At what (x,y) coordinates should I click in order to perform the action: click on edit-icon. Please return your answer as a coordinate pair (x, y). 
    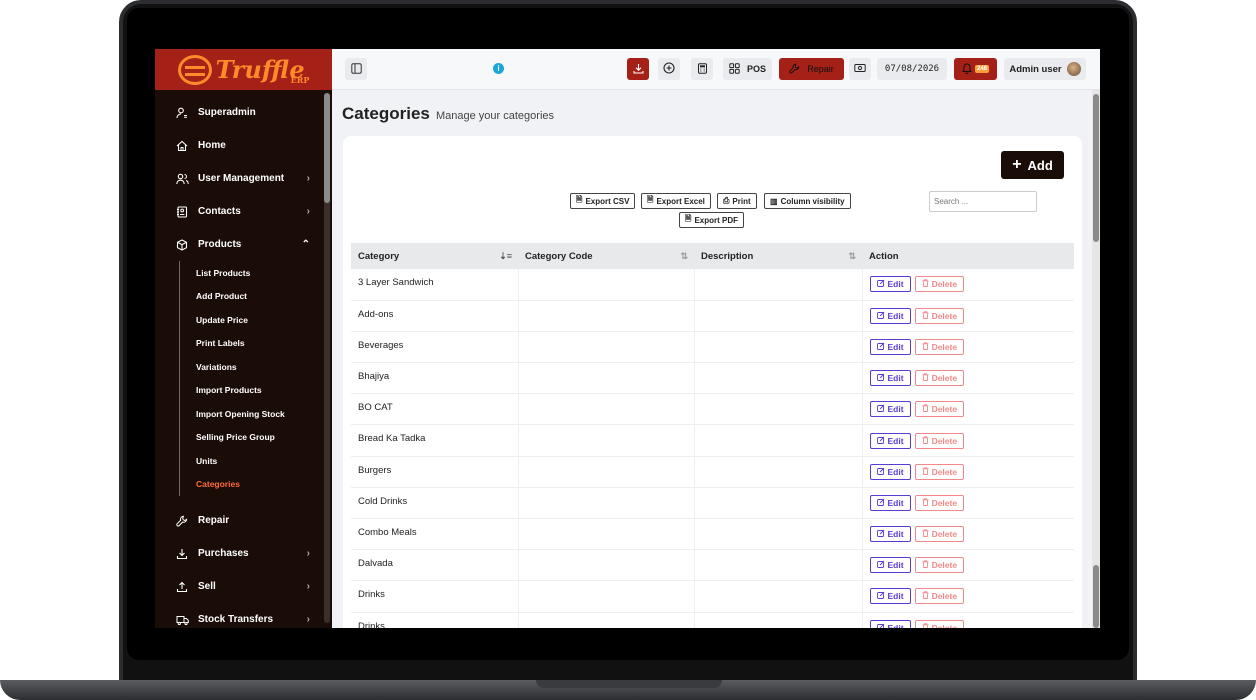
    Looking at the image, I should click on (880, 378).